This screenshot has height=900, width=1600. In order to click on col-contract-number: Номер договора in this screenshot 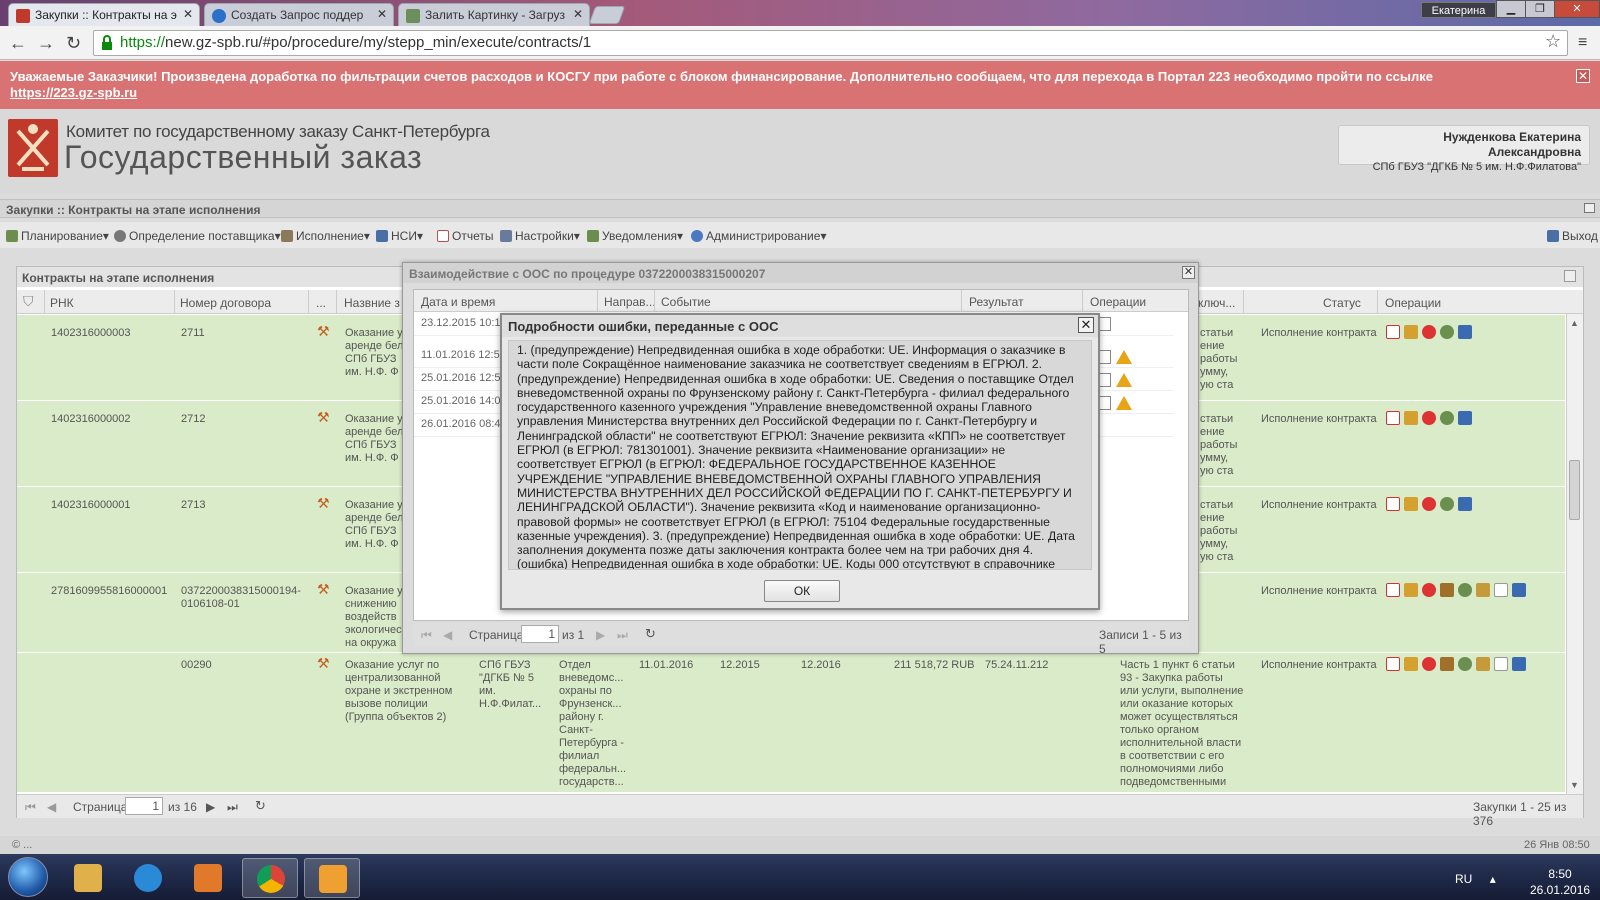, I will do `click(225, 303)`.